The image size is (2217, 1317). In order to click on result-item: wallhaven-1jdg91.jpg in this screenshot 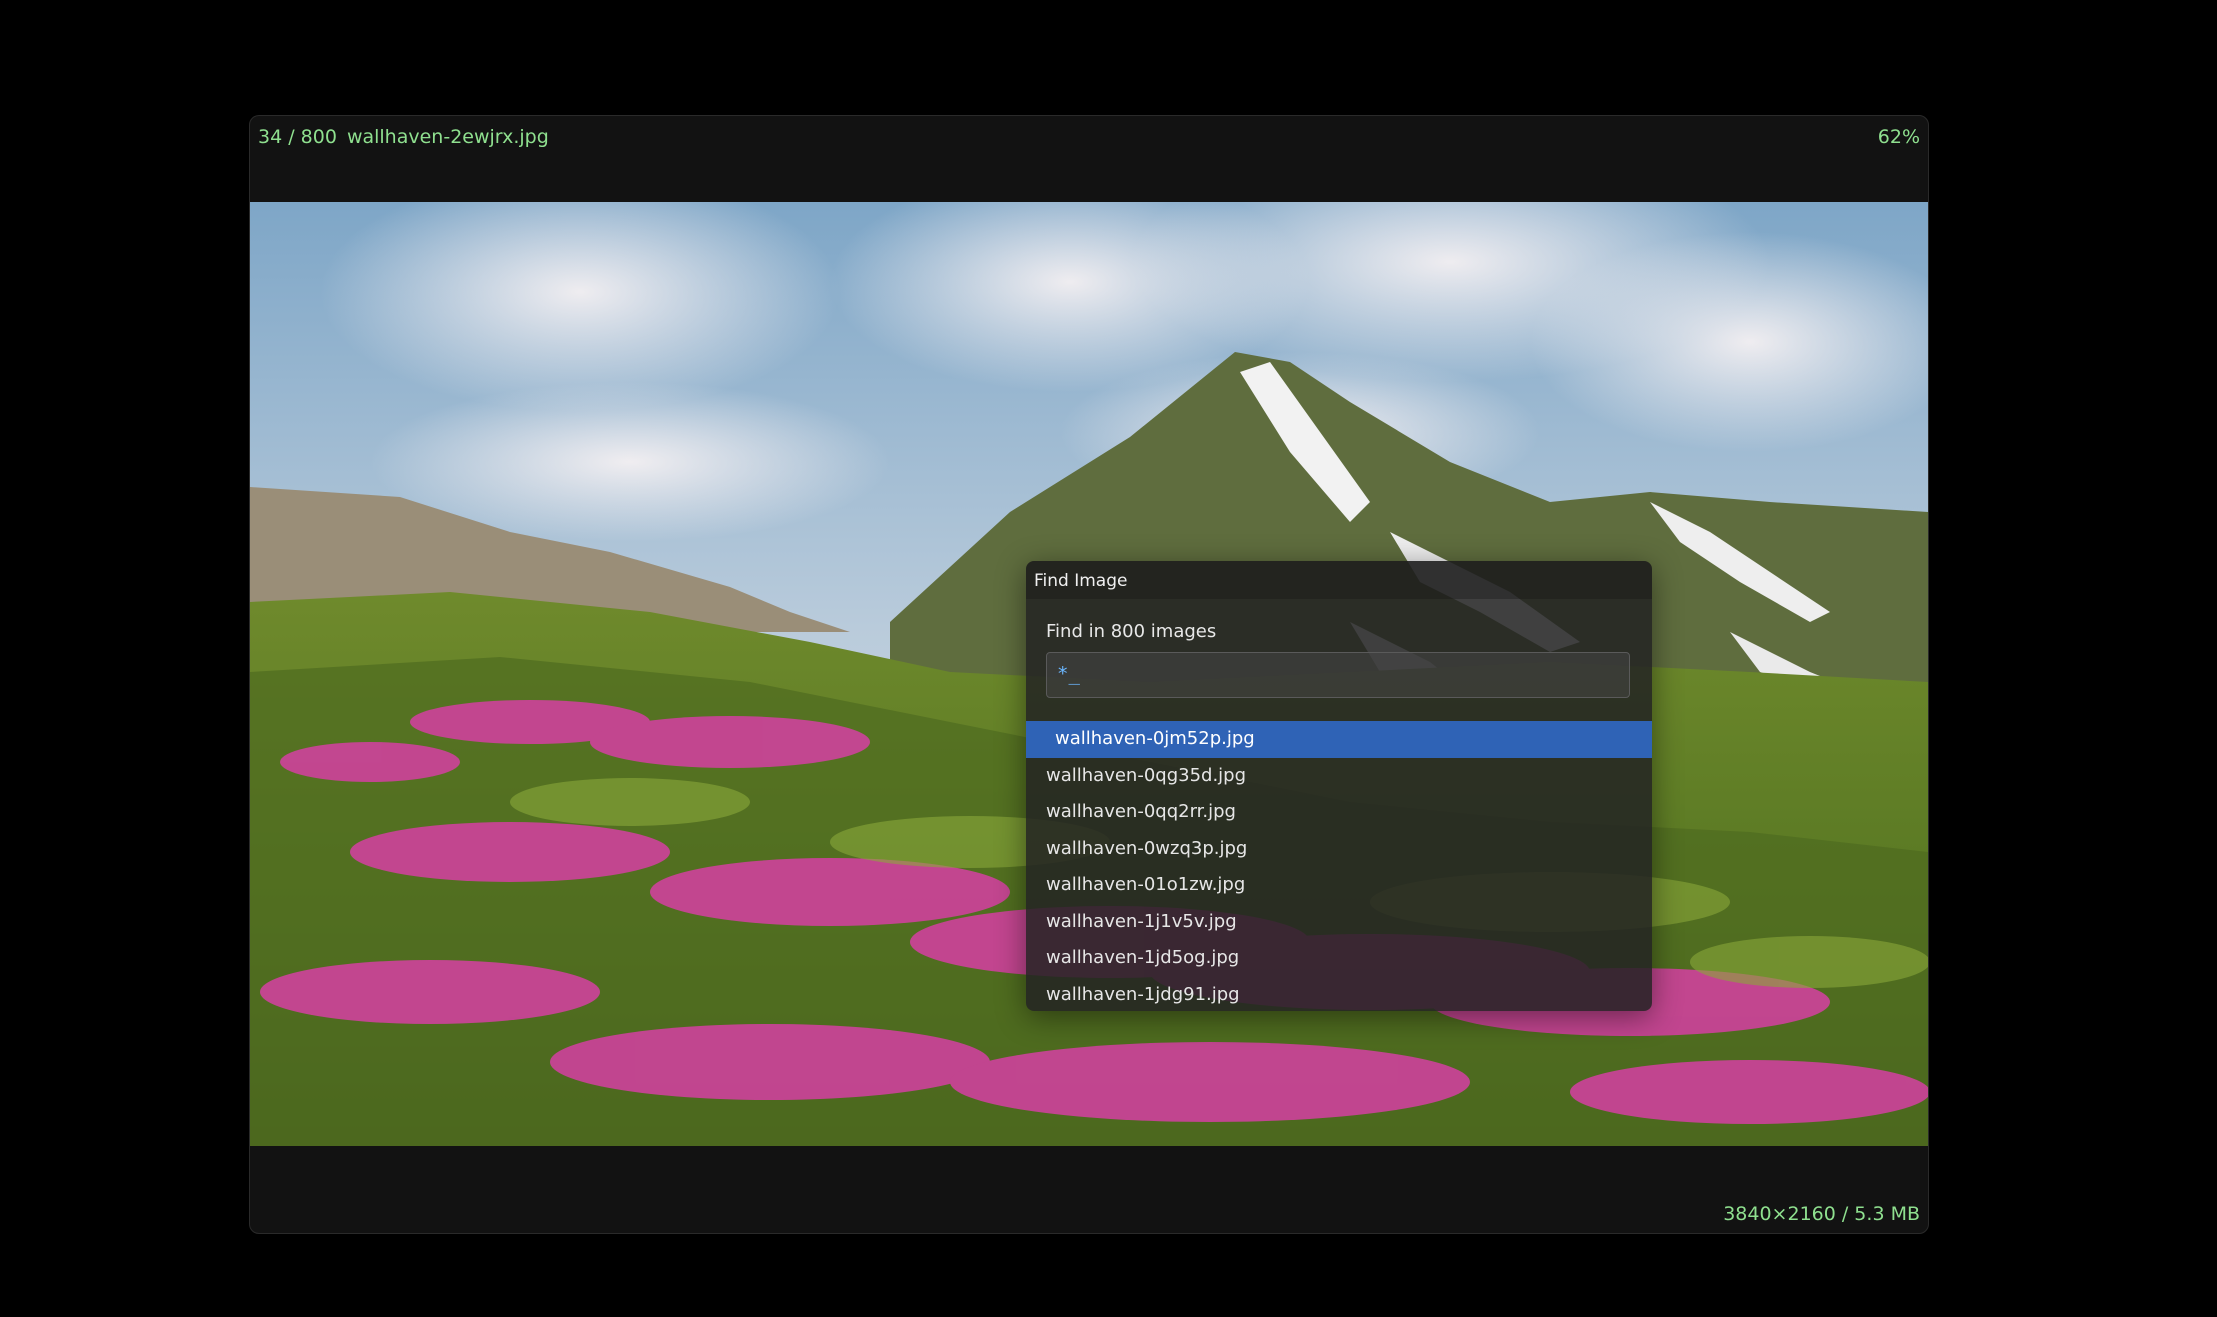, I will do `click(1339, 994)`.